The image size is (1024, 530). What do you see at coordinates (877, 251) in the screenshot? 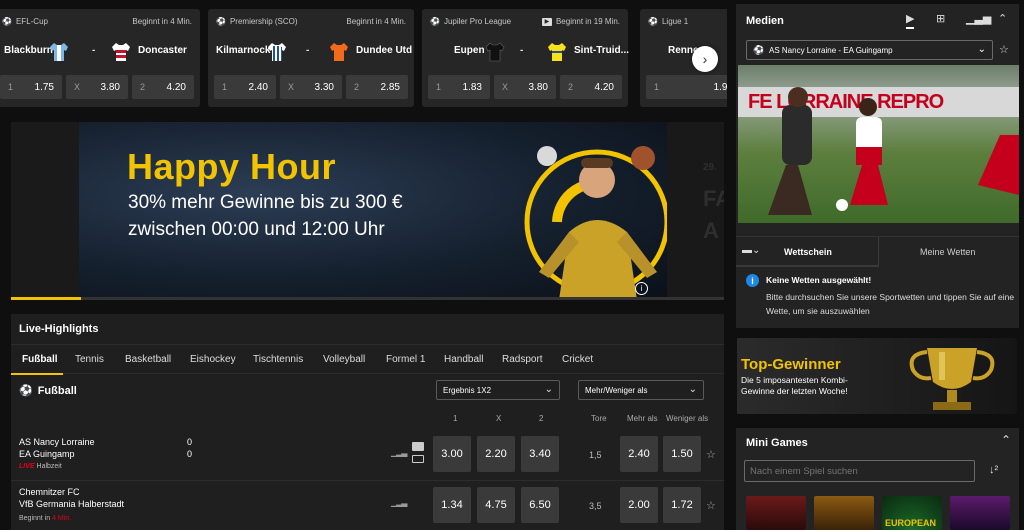
I see `betslip-tabs: ▬⌄ Wettschein Meine Wetten` at bounding box center [877, 251].